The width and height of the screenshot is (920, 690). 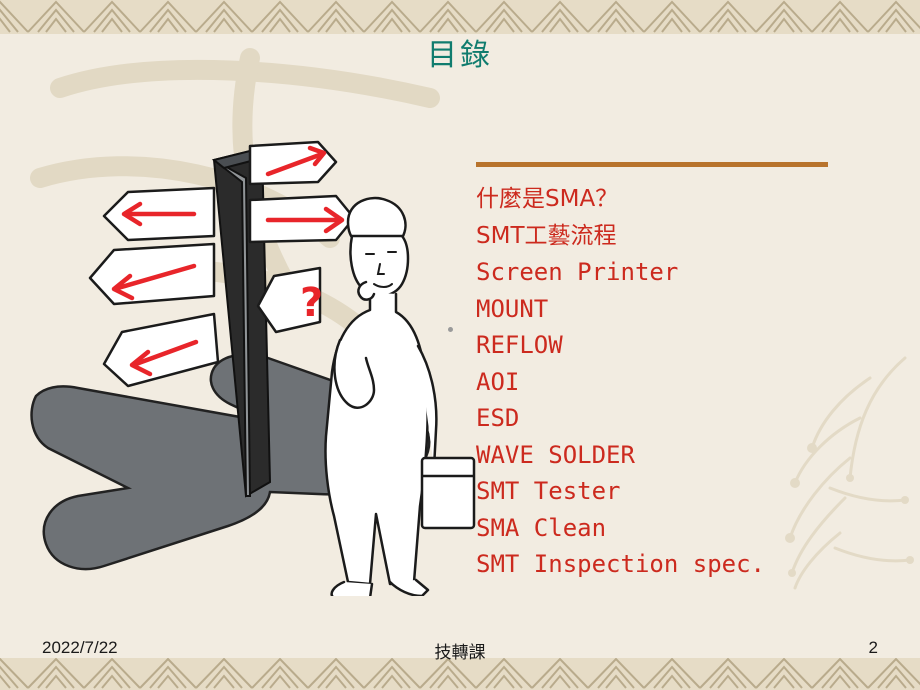 What do you see at coordinates (652, 564) in the screenshot?
I see `list-item: SMT Inspection spec.` at bounding box center [652, 564].